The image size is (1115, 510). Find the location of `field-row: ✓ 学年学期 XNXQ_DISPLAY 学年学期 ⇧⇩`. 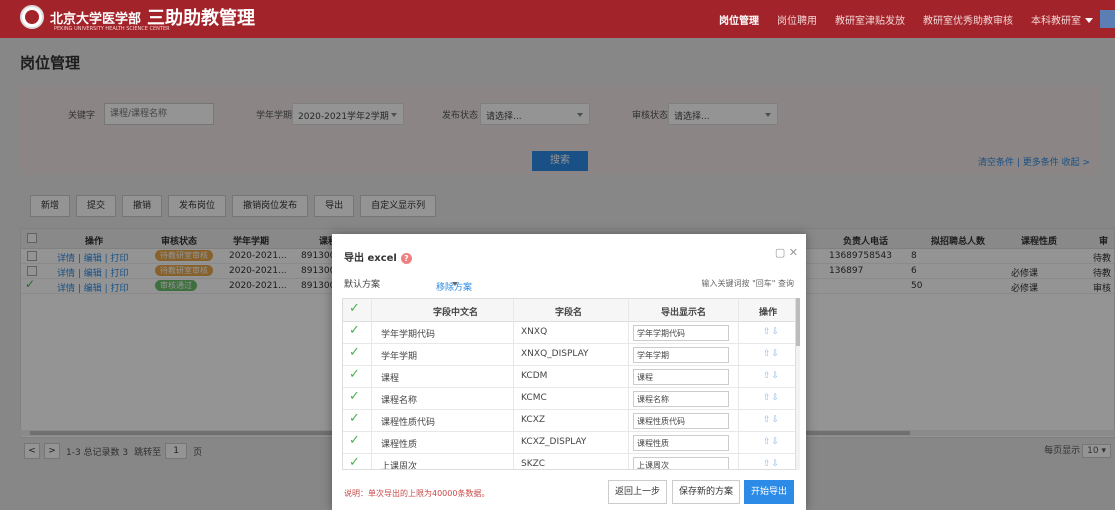

field-row: ✓ 学年学期 XNXQ_DISPLAY 学年学期 ⇧⇩ is located at coordinates (569, 355).